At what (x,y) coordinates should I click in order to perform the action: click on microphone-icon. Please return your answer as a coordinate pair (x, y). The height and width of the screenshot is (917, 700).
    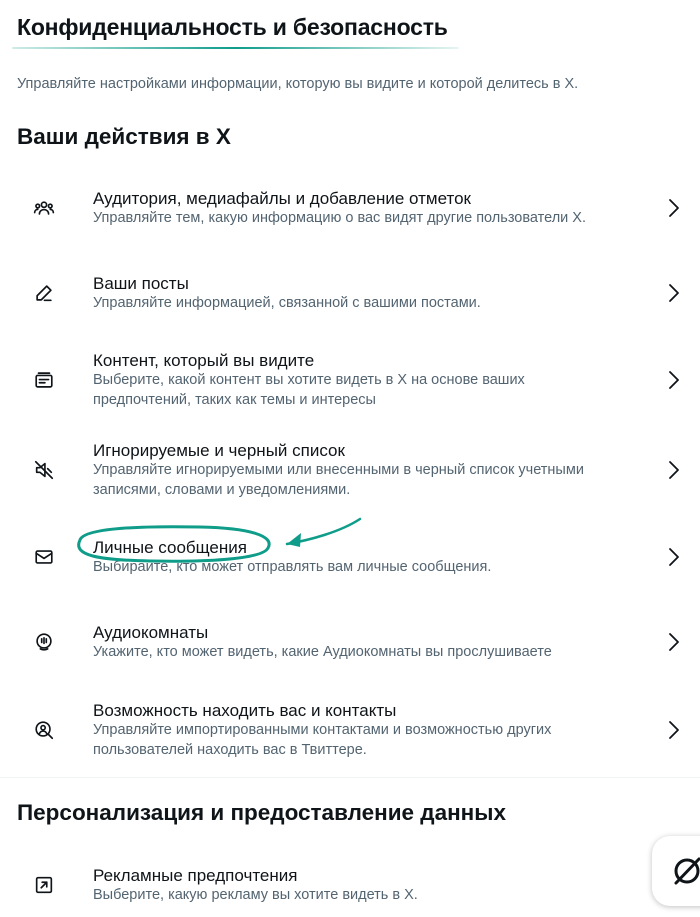
    Looking at the image, I should click on (44, 642).